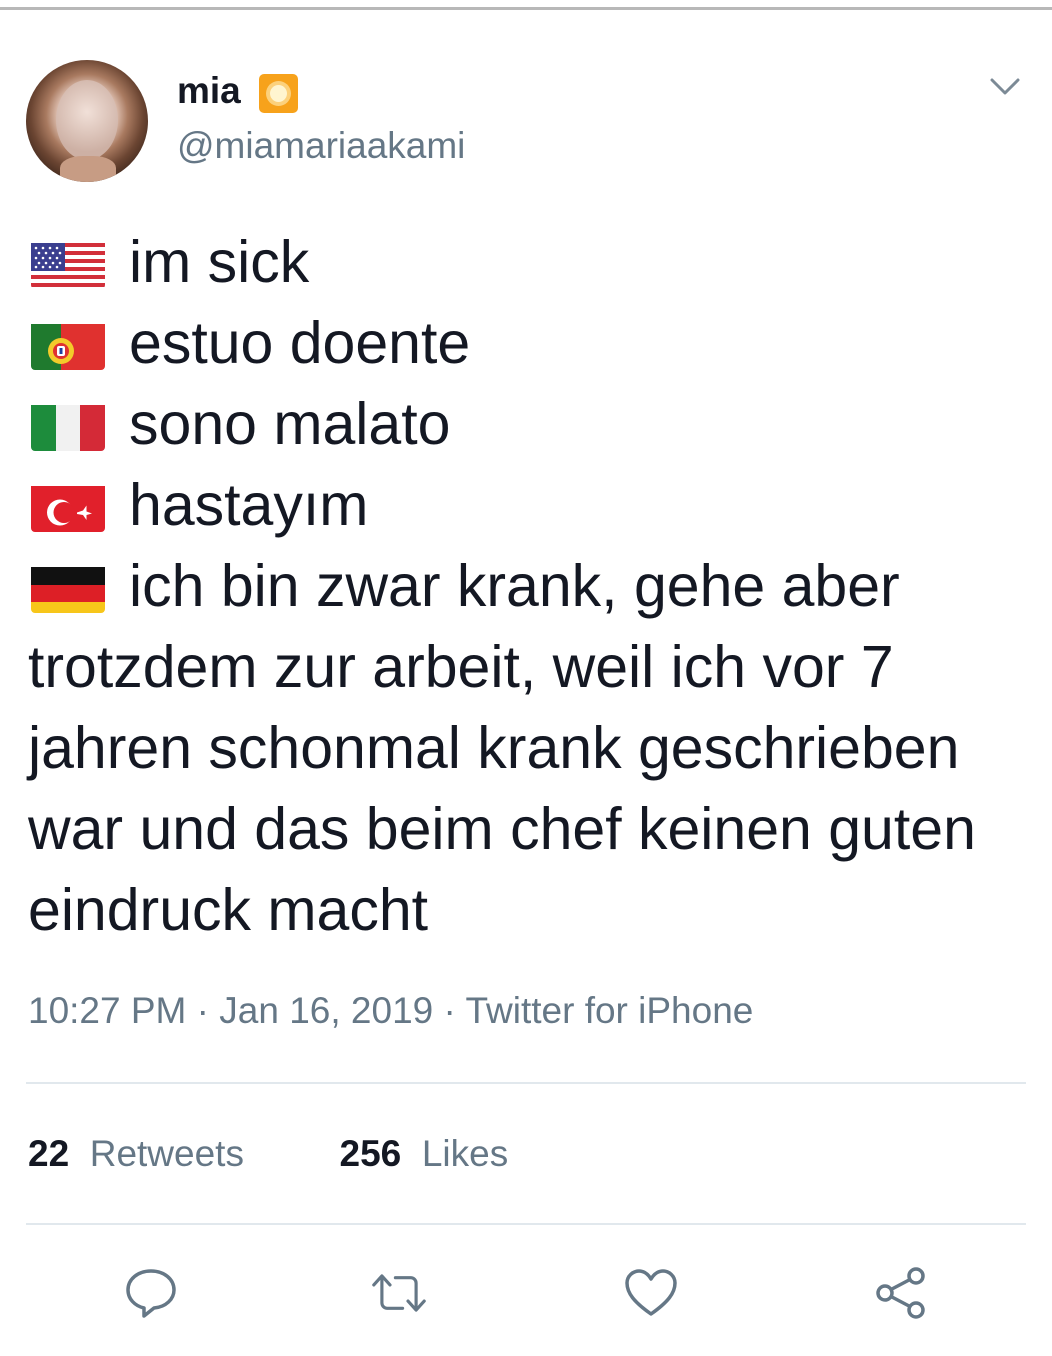  What do you see at coordinates (461, 667) in the screenshot?
I see `tweet-line: trotzdem zur arbeit, weil ich vor 7` at bounding box center [461, 667].